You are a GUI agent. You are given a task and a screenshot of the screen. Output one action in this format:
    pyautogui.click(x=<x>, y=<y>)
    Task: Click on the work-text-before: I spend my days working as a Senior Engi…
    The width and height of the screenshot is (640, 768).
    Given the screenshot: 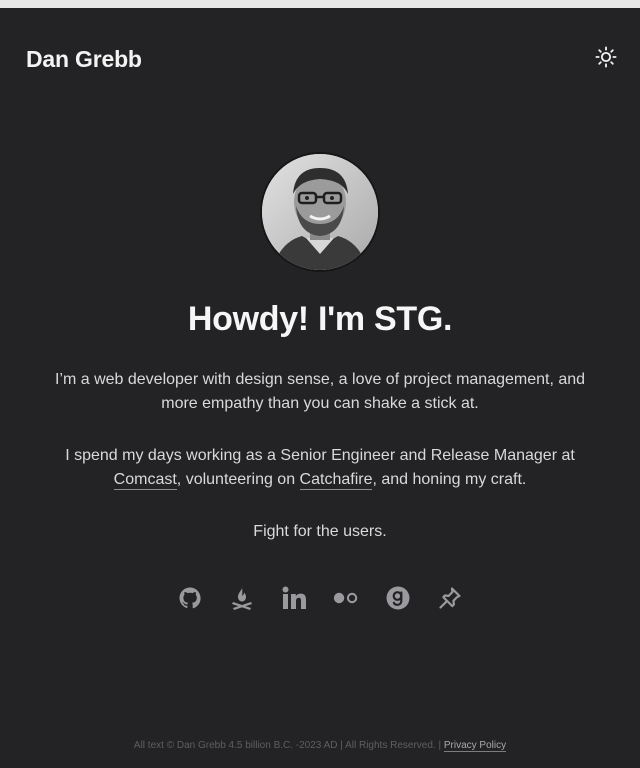 What is the action you would take?
    pyautogui.click(x=320, y=455)
    